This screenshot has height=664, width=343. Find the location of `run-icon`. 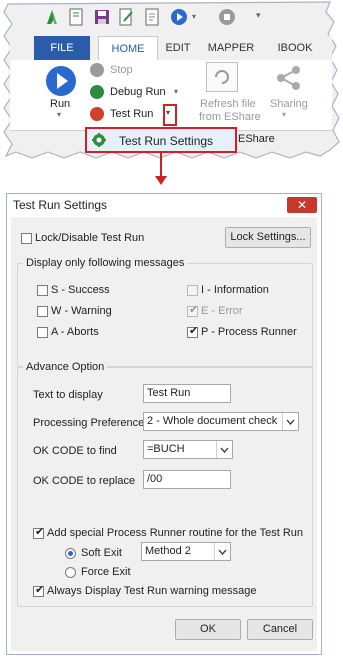

run-icon is located at coordinates (61, 81).